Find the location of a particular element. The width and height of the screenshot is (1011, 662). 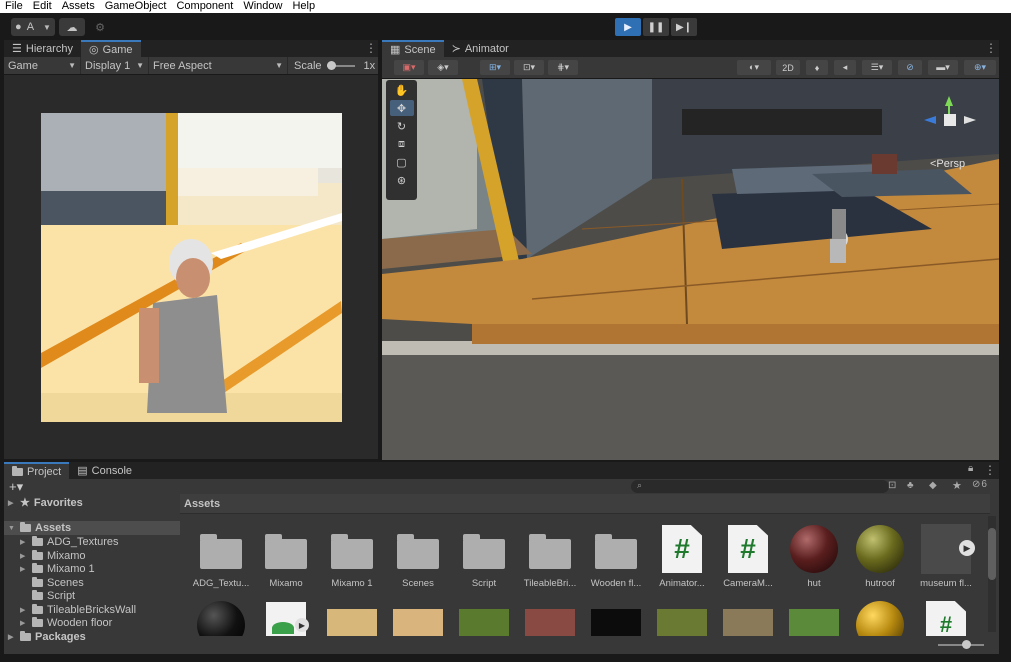

lighting-button: ♦ is located at coordinates (817, 67).